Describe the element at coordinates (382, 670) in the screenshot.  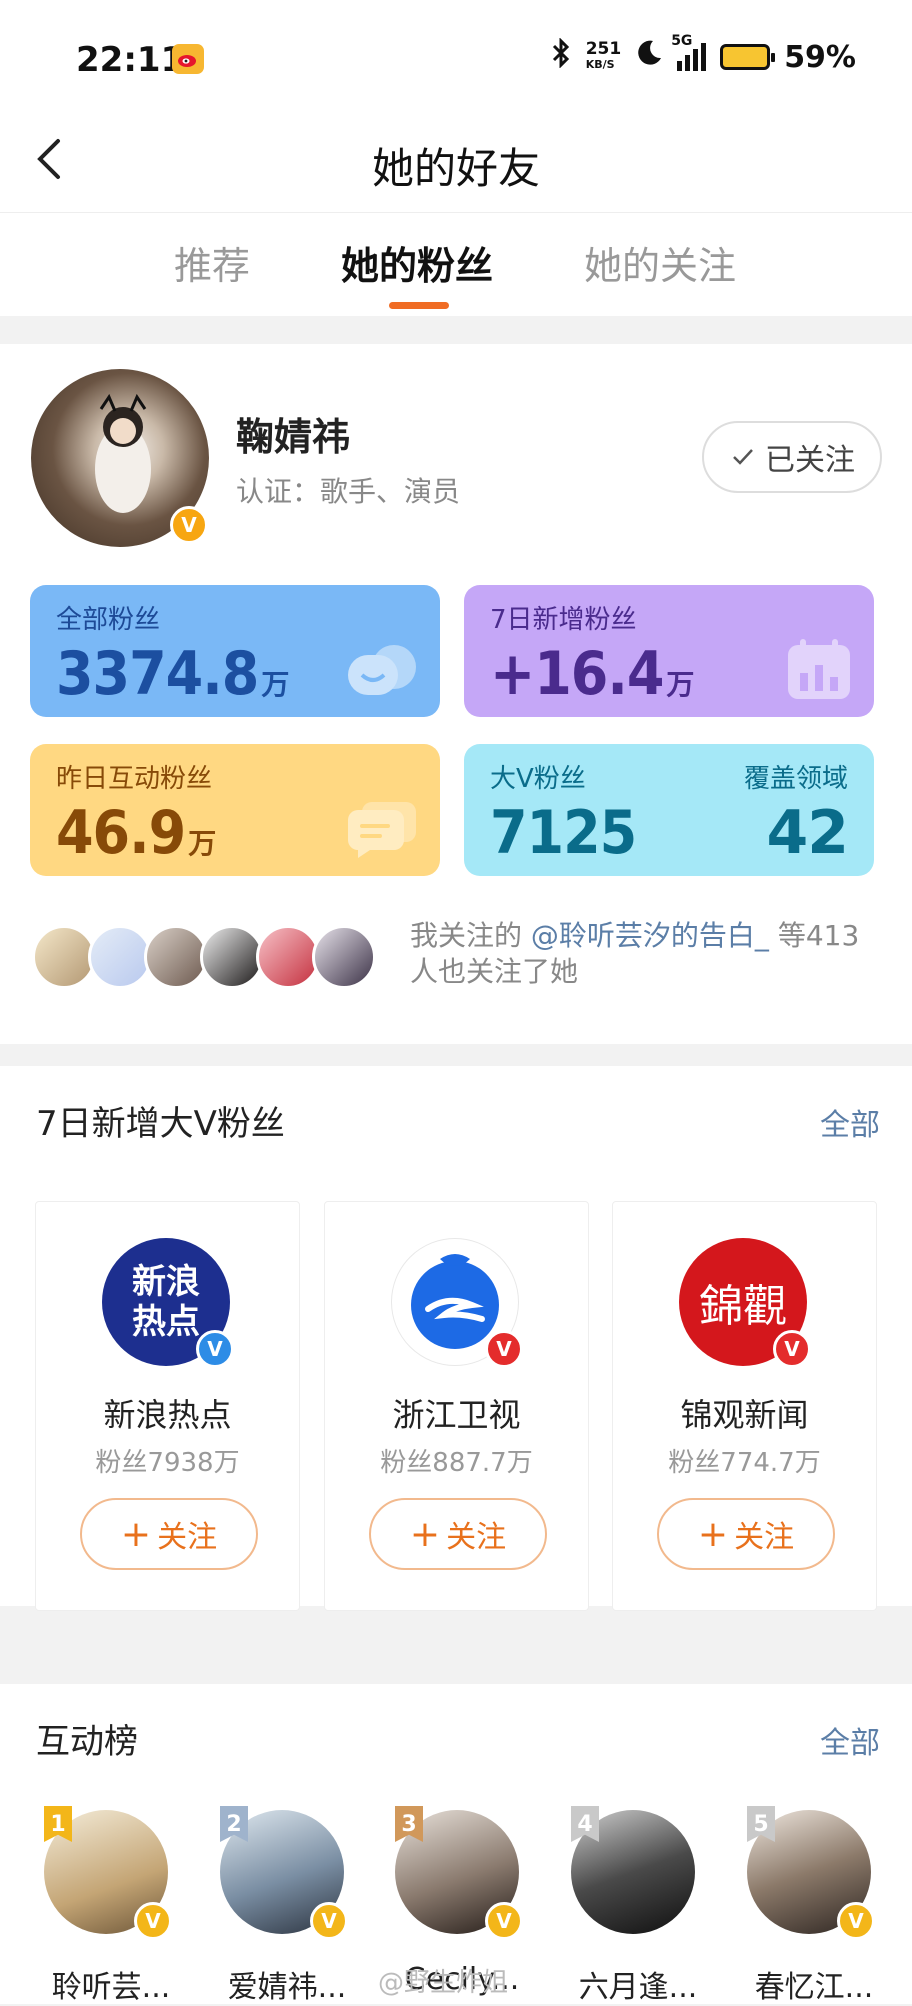
I see `fans-icon` at that location.